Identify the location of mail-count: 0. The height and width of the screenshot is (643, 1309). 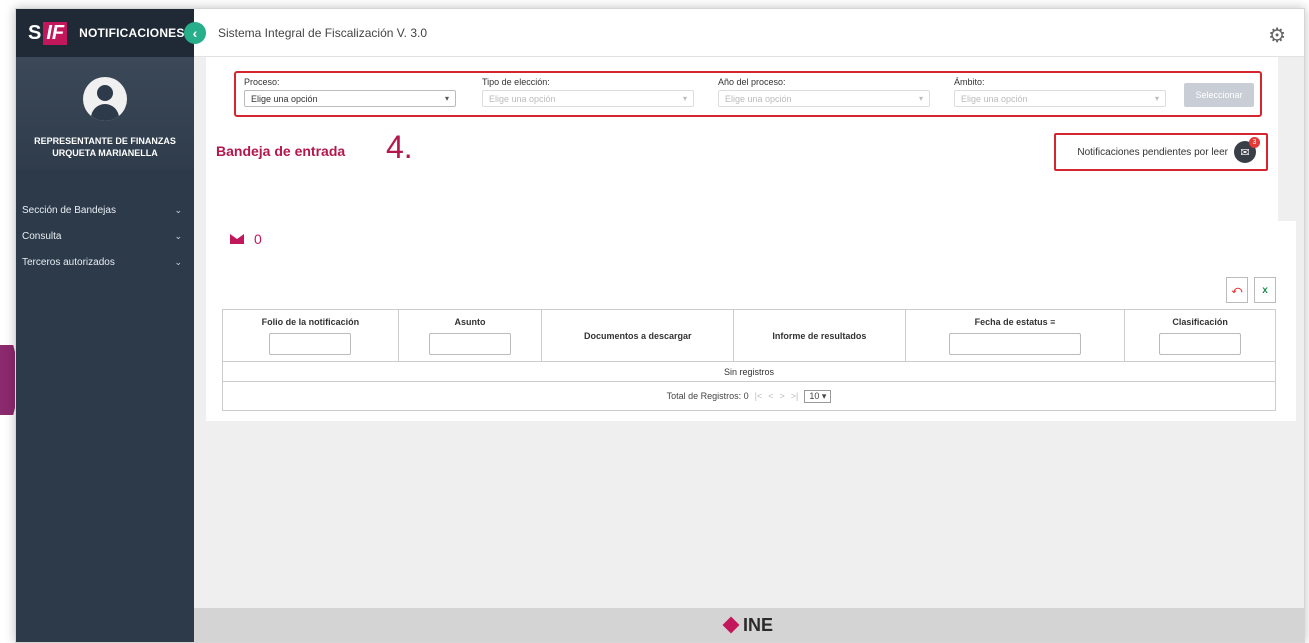
(246, 239).